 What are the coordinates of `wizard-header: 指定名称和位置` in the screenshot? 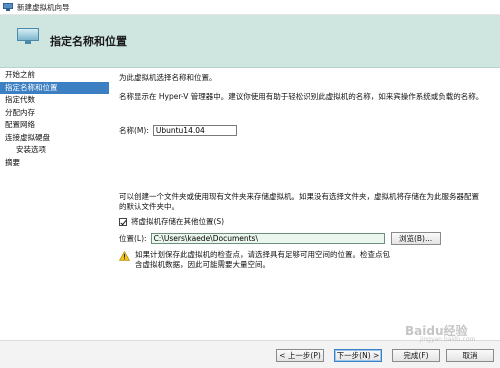 It's located at (250, 41).